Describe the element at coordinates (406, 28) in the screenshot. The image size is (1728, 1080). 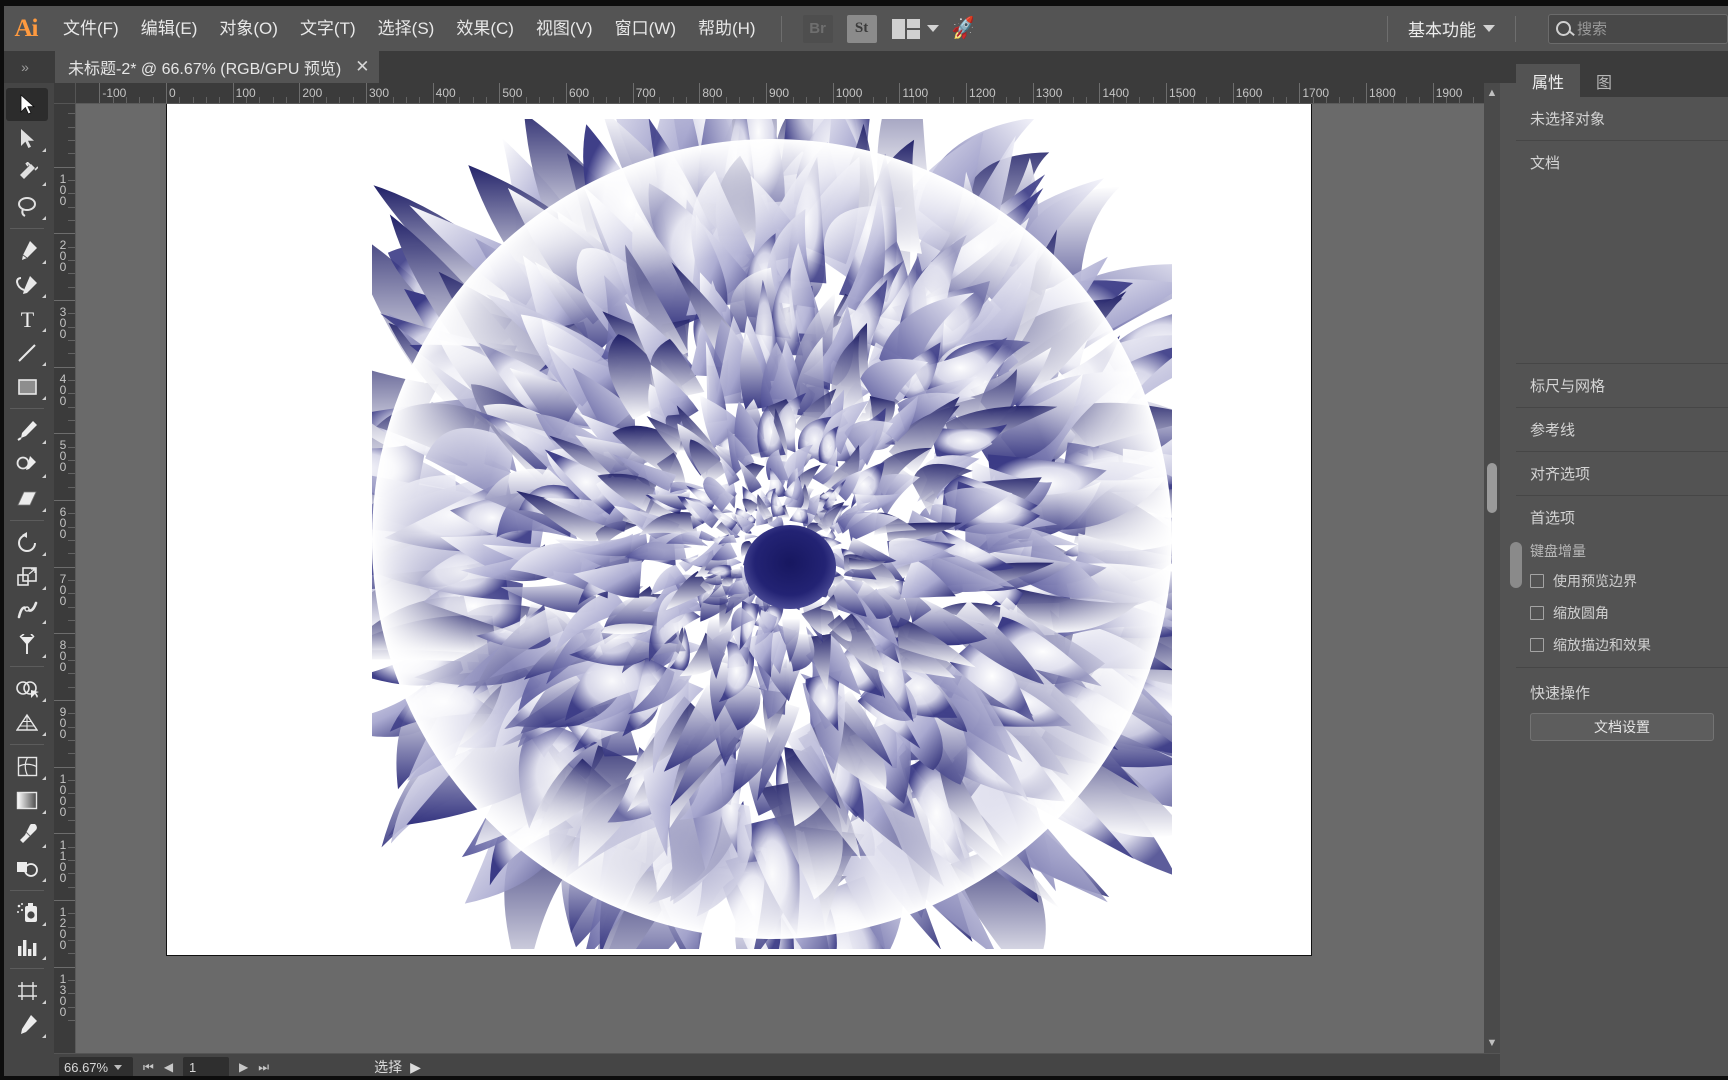
I see `menu-select: 选择(S)` at that location.